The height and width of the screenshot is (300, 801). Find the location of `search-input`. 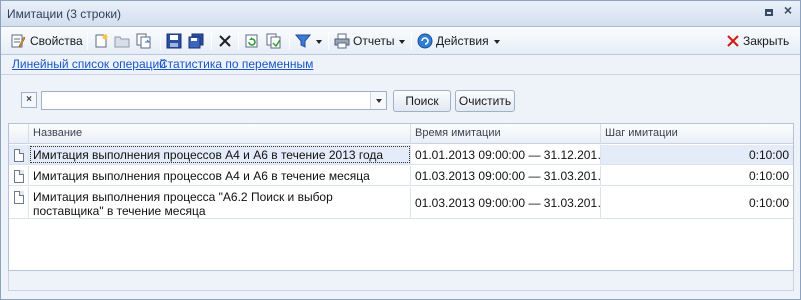

search-input is located at coordinates (206, 100).